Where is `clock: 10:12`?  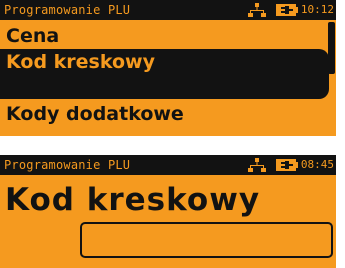
clock: 10:12 is located at coordinates (317, 9).